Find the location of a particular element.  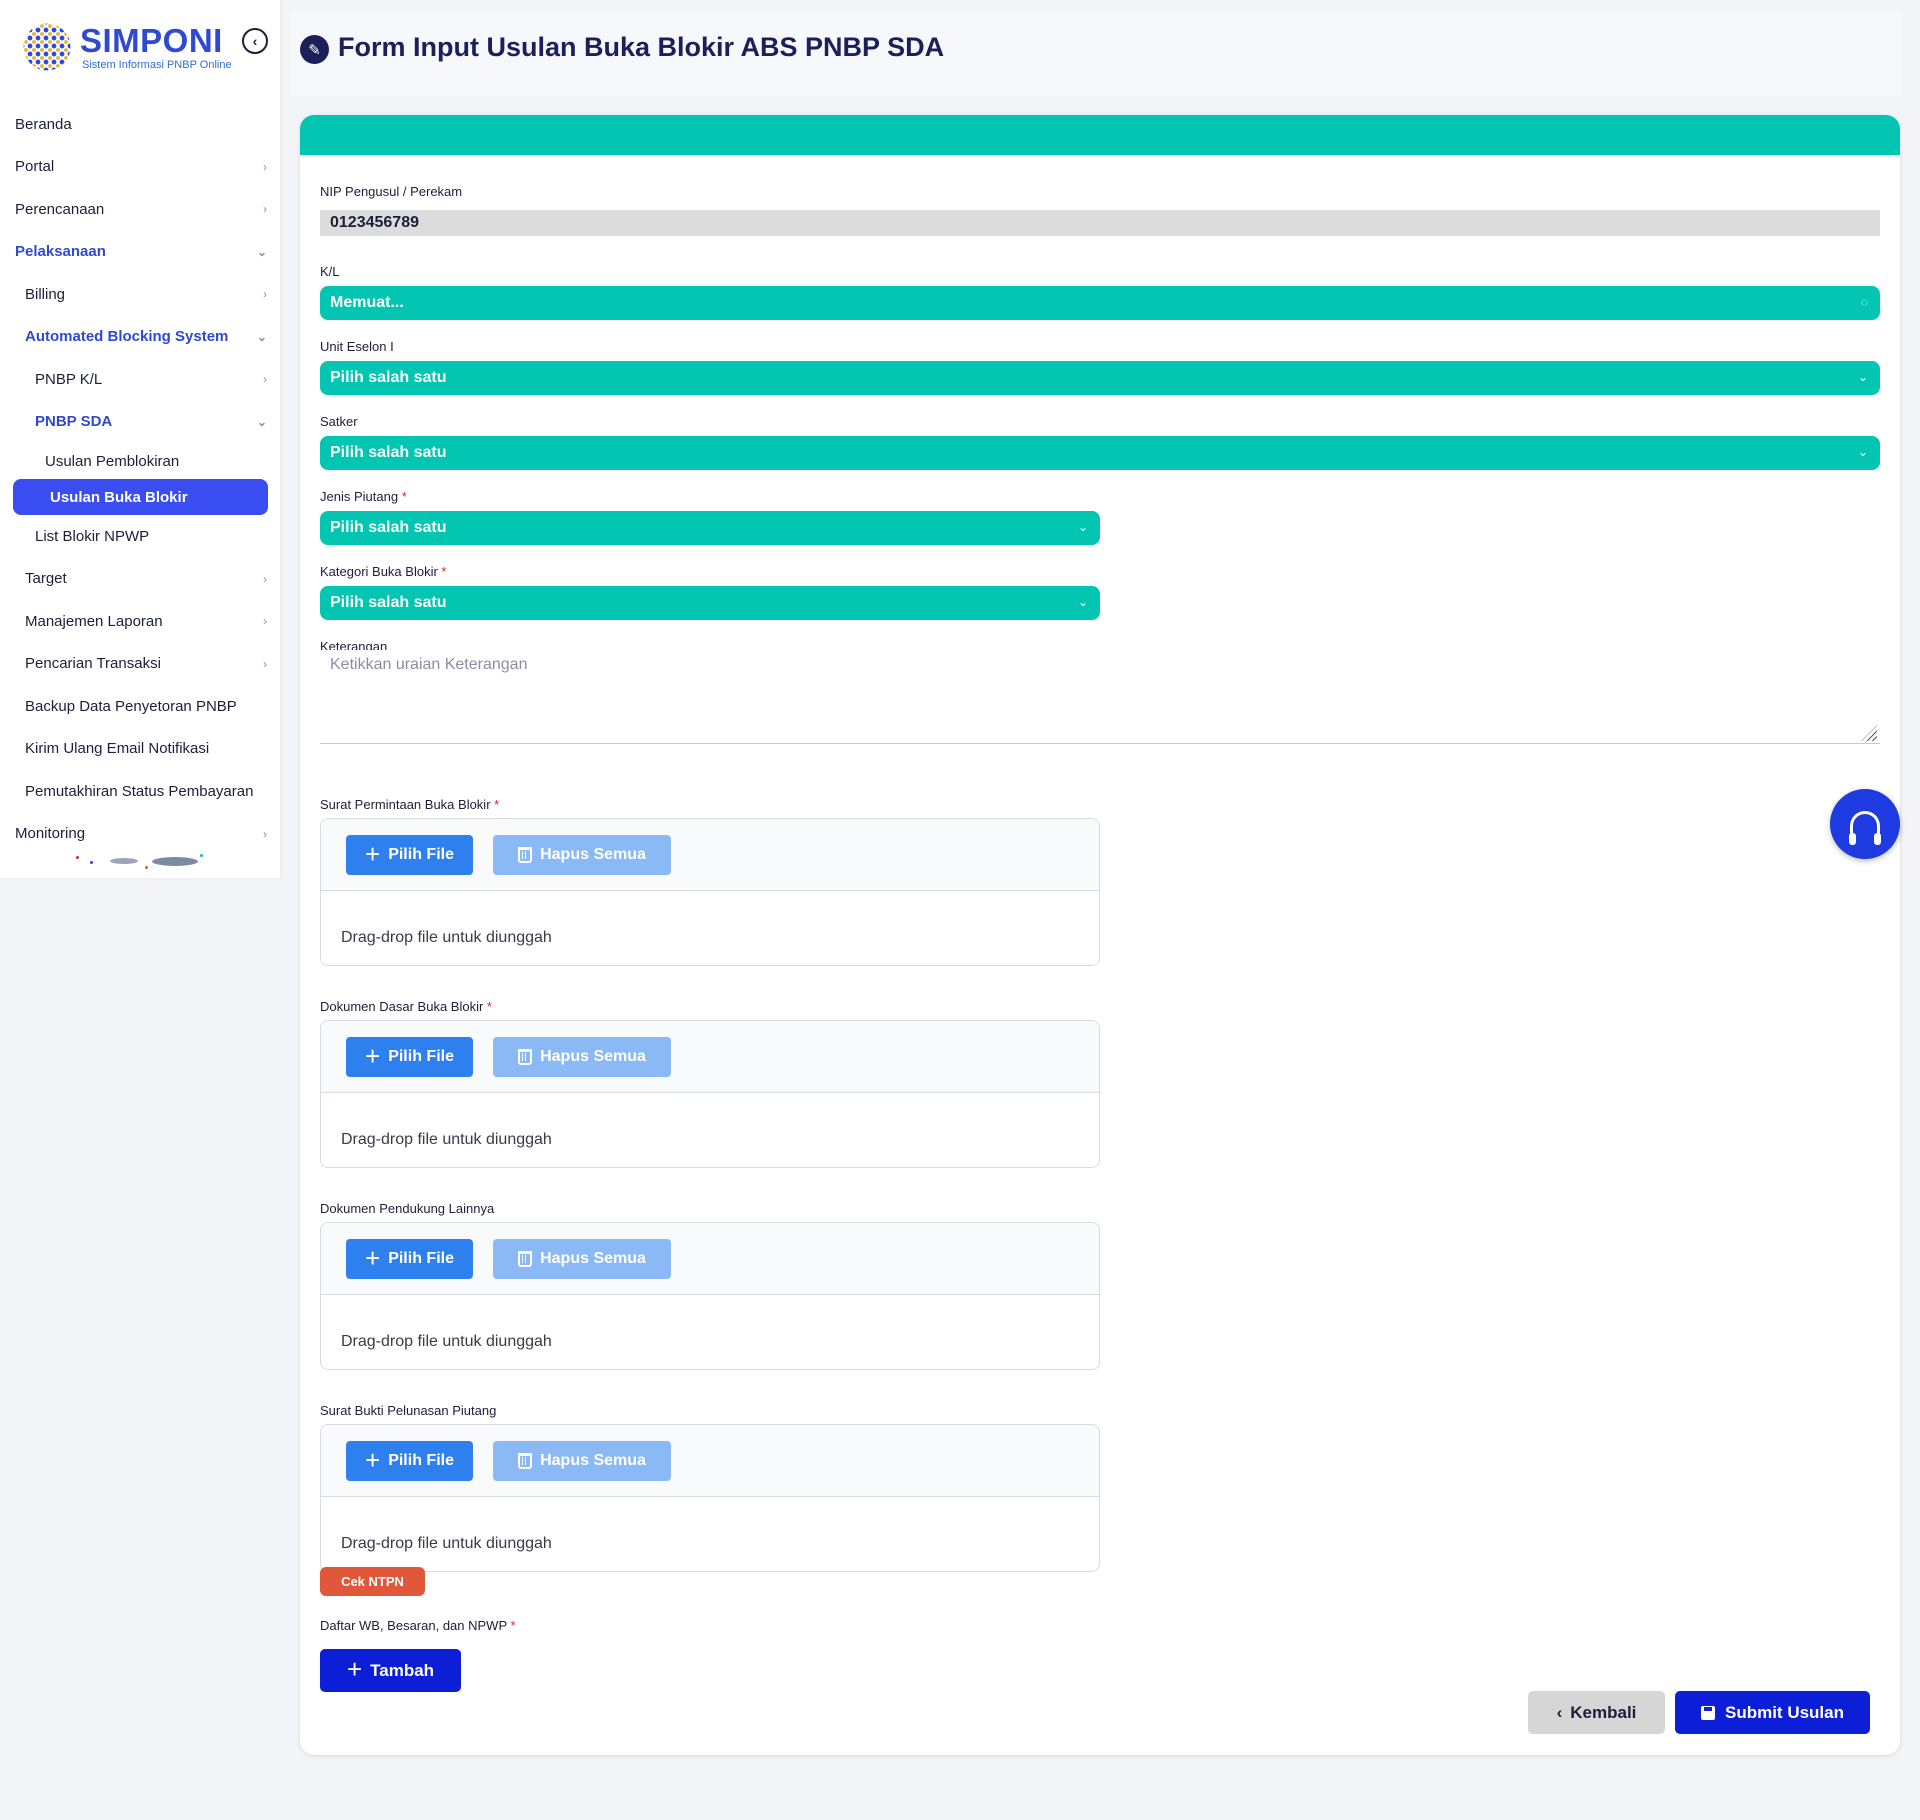

kategori-label: Kategori Buka Blokir * is located at coordinates (383, 571).